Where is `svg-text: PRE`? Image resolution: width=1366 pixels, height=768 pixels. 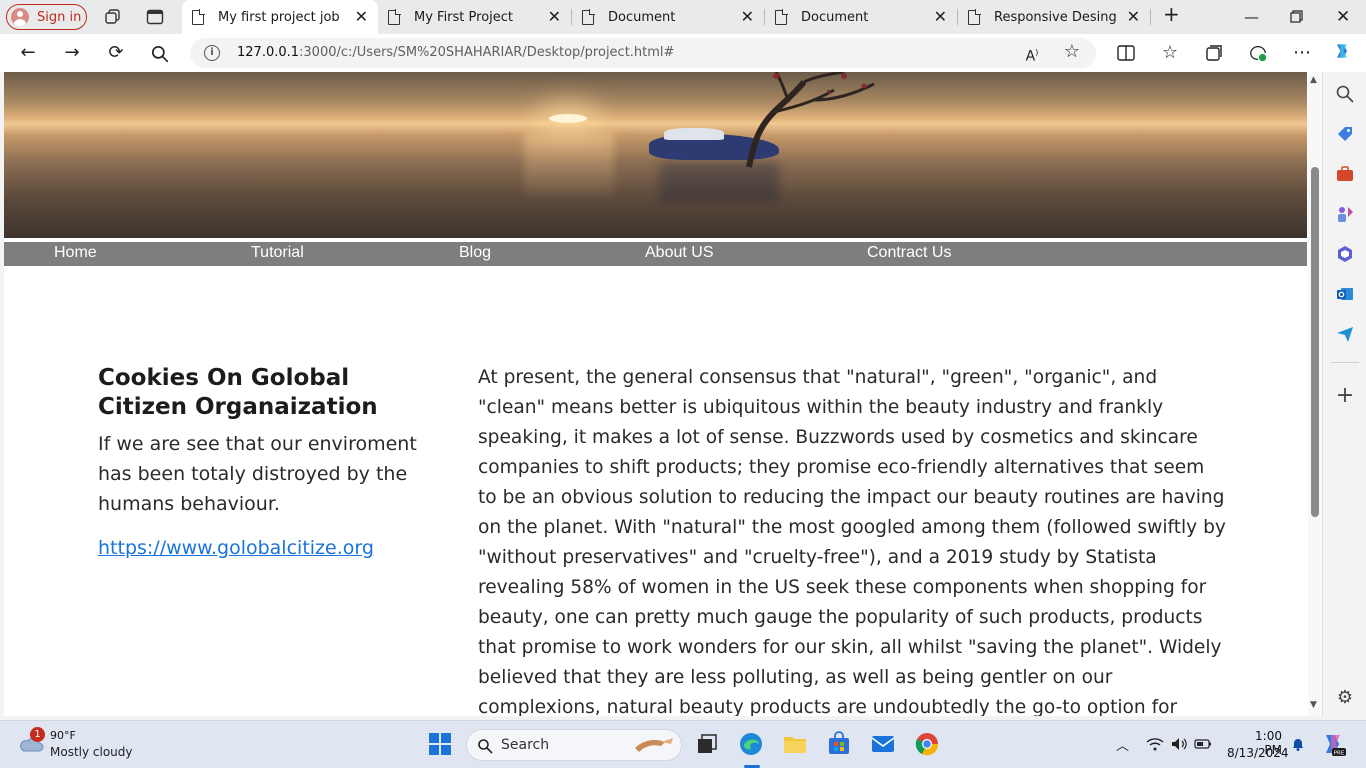
svg-text: PRE is located at coordinates (1339, 754).